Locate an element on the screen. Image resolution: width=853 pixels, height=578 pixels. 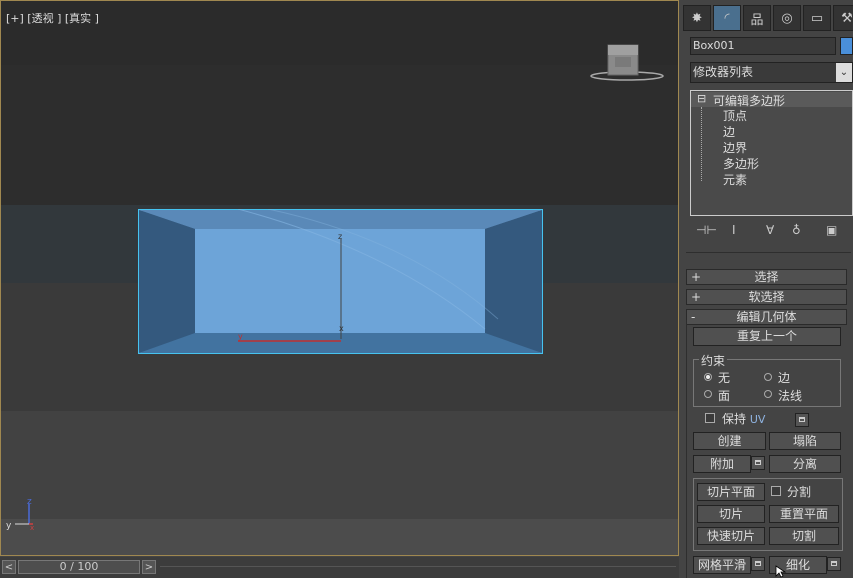
stack-item-edge: 边 is located at coordinates (729, 131).